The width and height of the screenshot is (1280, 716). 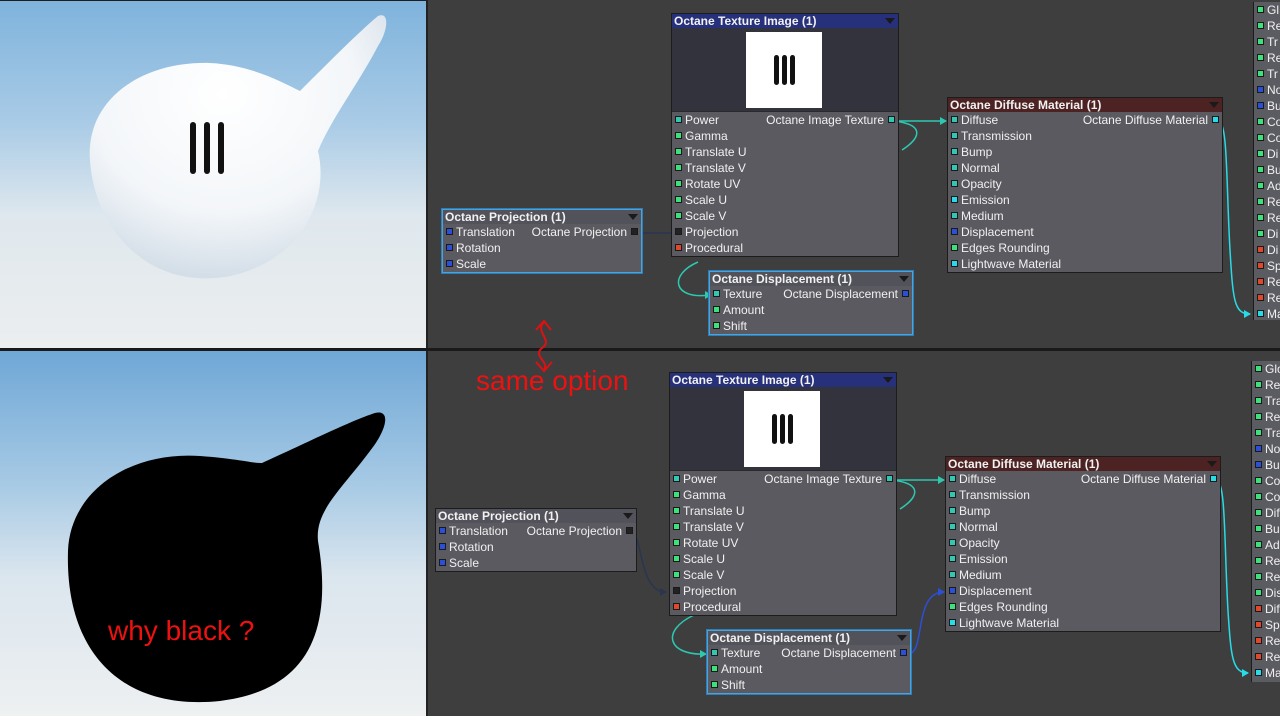 What do you see at coordinates (785, 248) in the screenshot?
I see `input-procedural: Procedural` at bounding box center [785, 248].